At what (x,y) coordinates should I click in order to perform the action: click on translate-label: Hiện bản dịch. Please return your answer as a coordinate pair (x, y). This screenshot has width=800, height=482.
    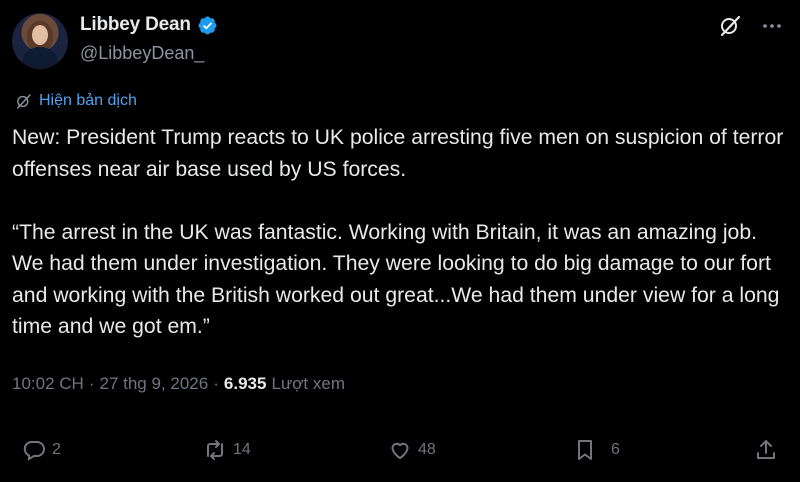
    Looking at the image, I should click on (88, 101).